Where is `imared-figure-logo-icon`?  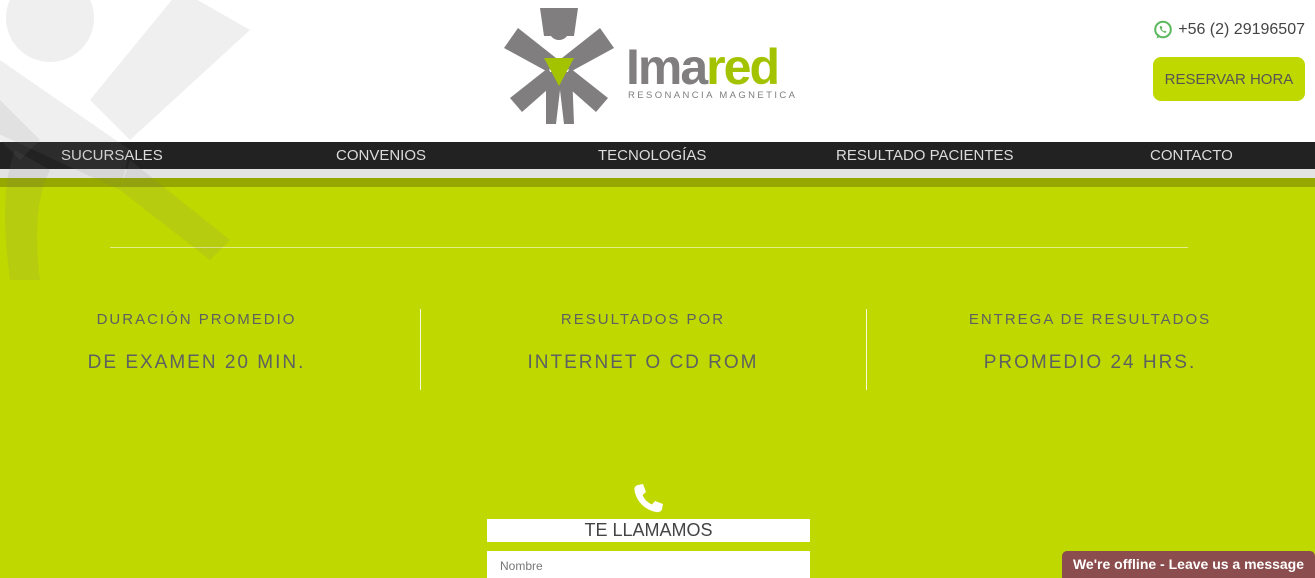
imared-figure-logo-icon is located at coordinates (559, 66).